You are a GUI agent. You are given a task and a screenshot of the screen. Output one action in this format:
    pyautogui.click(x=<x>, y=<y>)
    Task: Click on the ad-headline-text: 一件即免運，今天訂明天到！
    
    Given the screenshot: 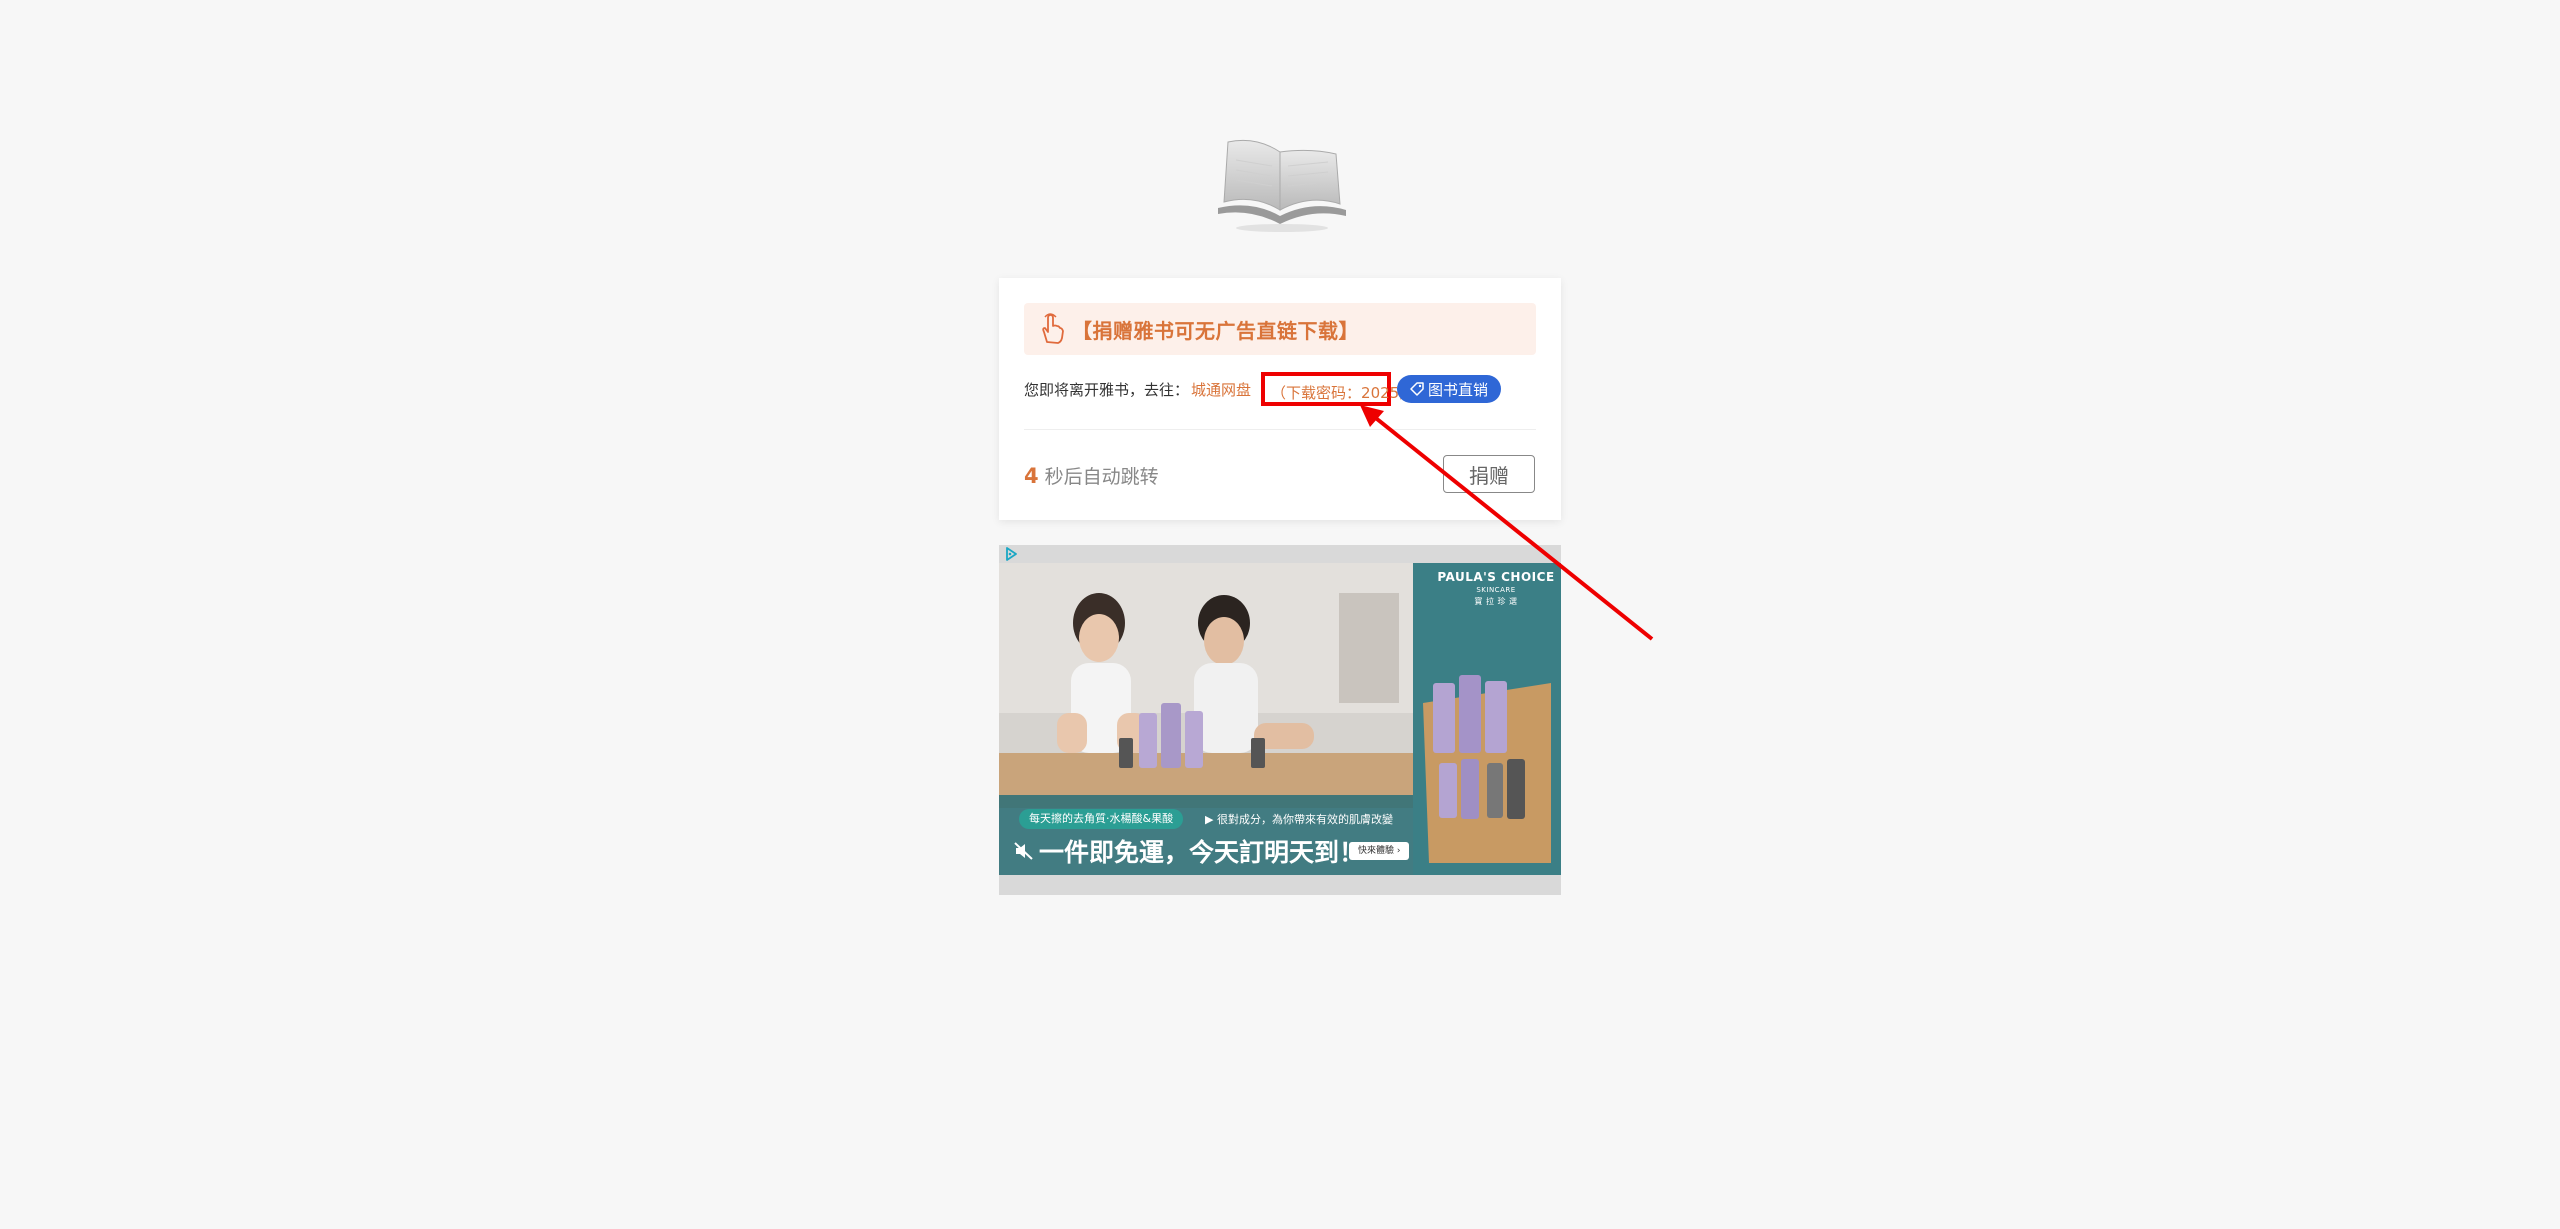 What is the action you would take?
    pyautogui.click(x=1202, y=852)
    